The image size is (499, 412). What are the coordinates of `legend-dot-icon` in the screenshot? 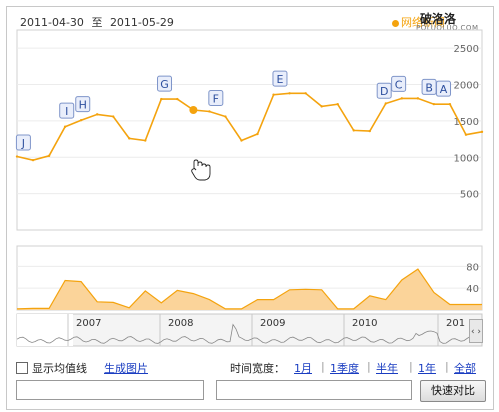 It's located at (395, 23).